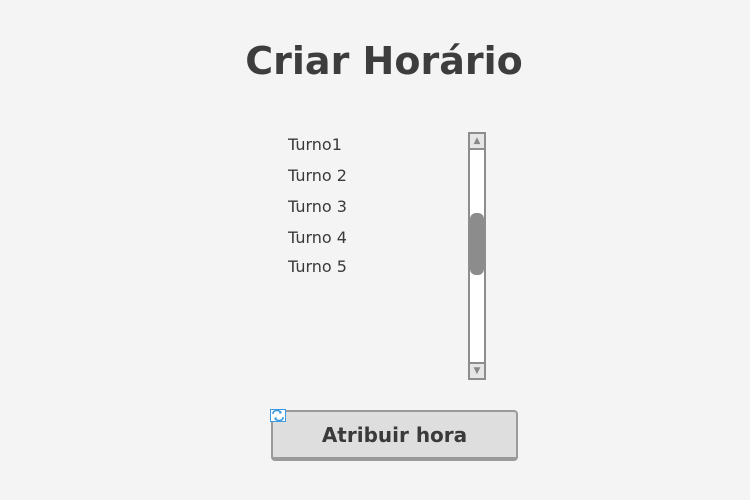  Describe the element at coordinates (477, 370) in the screenshot. I see `scroll-down-arrow-icon: ▼` at that location.